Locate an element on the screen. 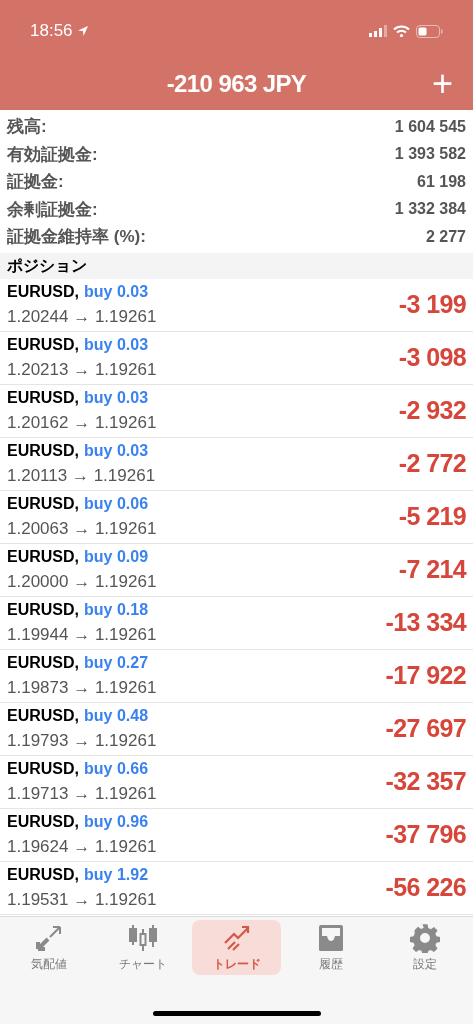  profit-value: -2 932 is located at coordinates (432, 410).